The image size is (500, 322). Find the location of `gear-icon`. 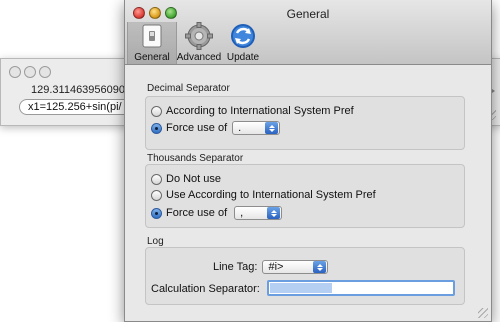

gear-icon is located at coordinates (199, 36).